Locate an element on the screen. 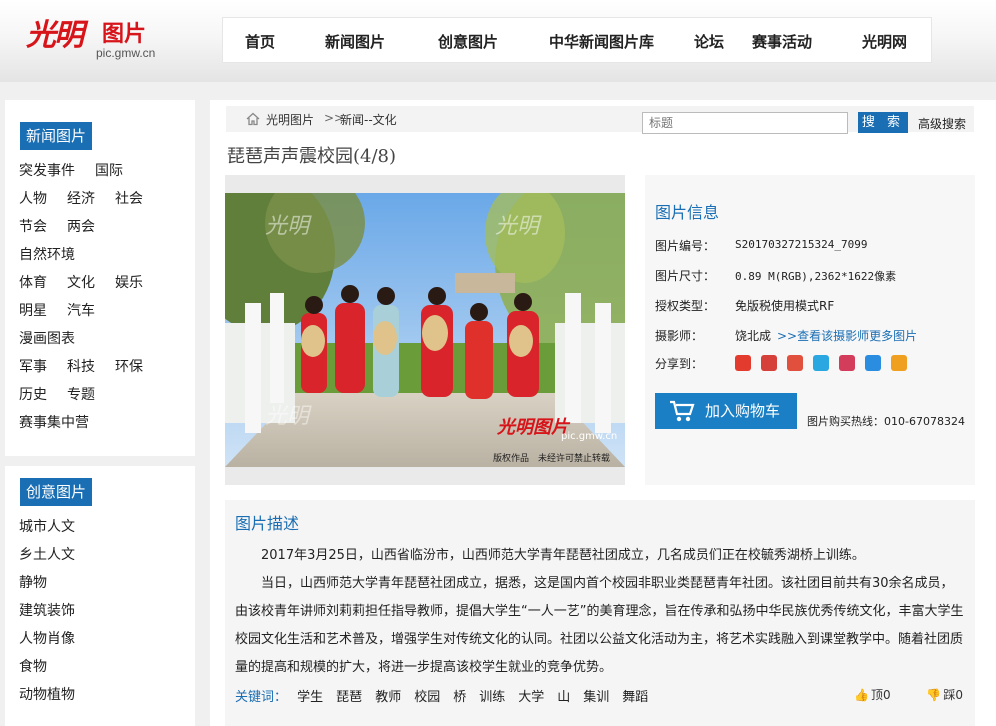  info-row-size: 图片尺寸： 0.89 M(RGB),2362*1622像素 is located at coordinates (775, 275).